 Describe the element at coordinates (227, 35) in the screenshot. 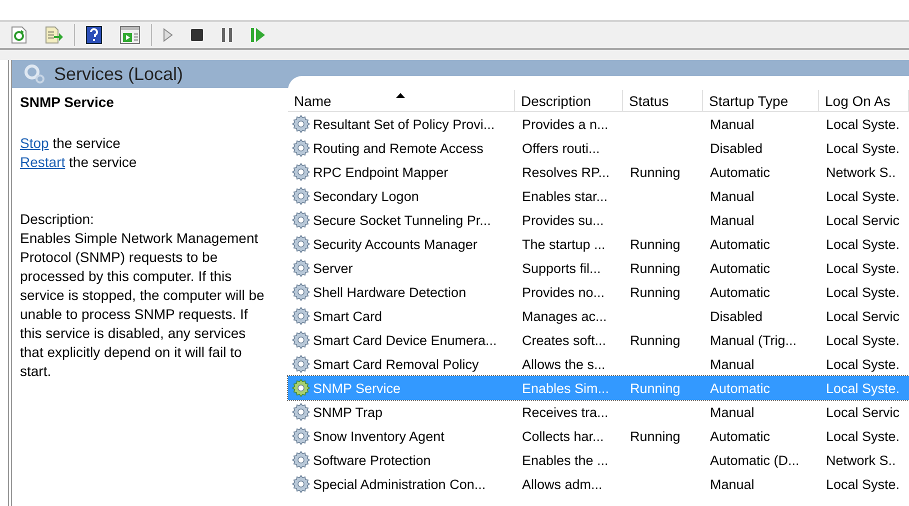

I see `pause-icon` at that location.